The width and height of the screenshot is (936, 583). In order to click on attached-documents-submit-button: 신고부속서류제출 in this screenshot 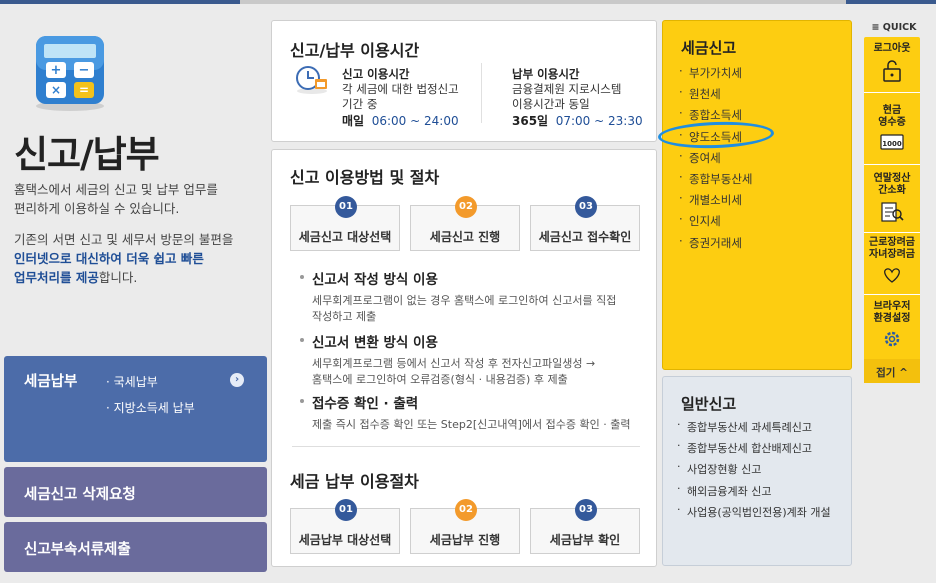, I will do `click(135, 547)`.